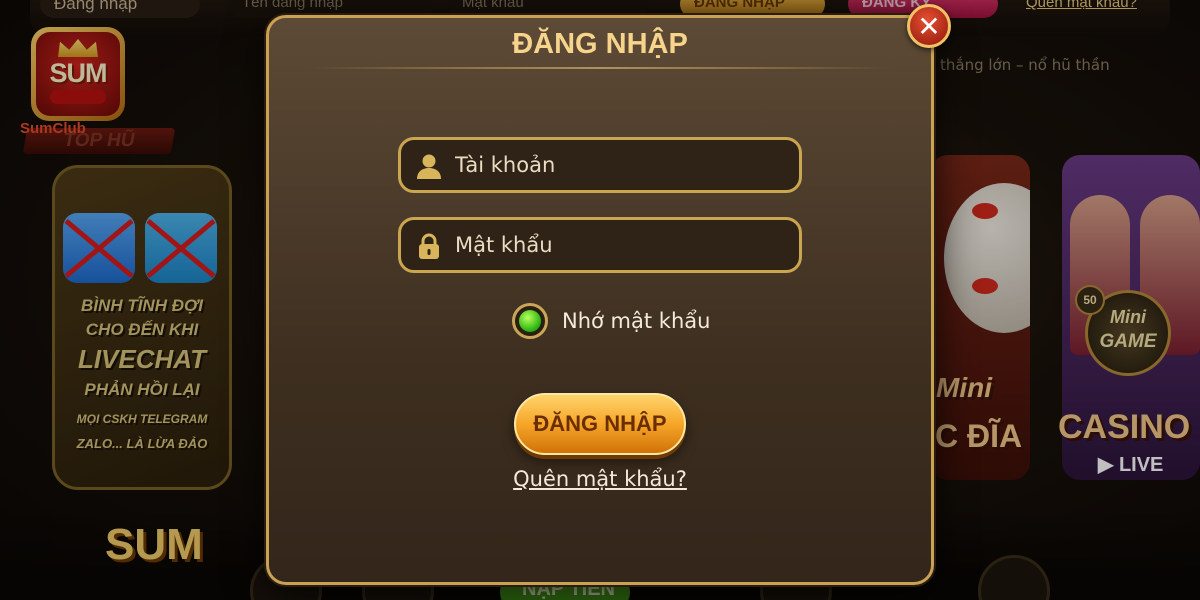 This screenshot has height=600, width=1200. I want to click on remember-label: Nhớ mật khẩu, so click(636, 321).